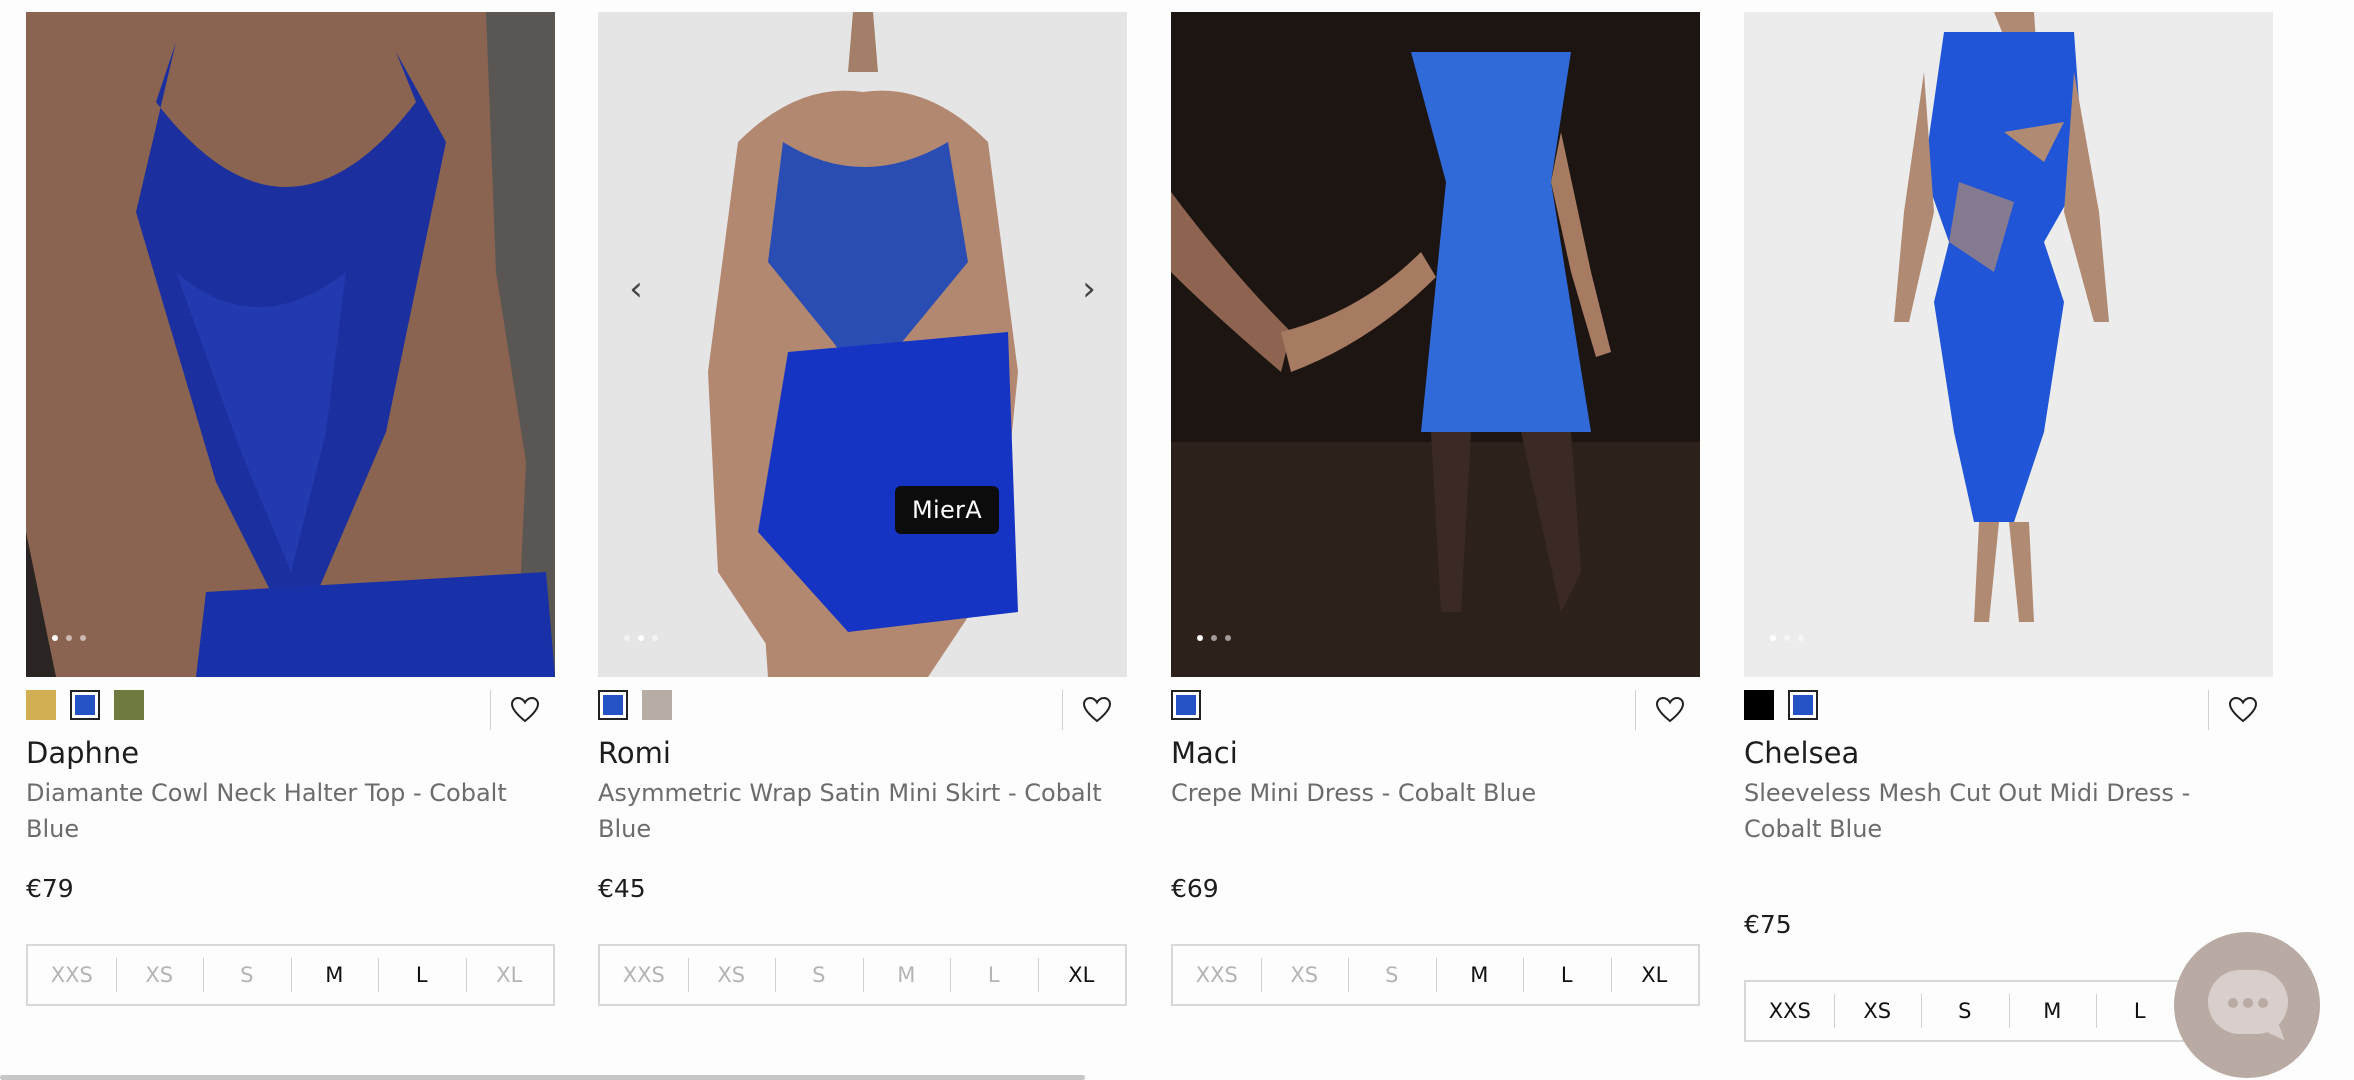  I want to click on chat-button, so click(2247, 1005).